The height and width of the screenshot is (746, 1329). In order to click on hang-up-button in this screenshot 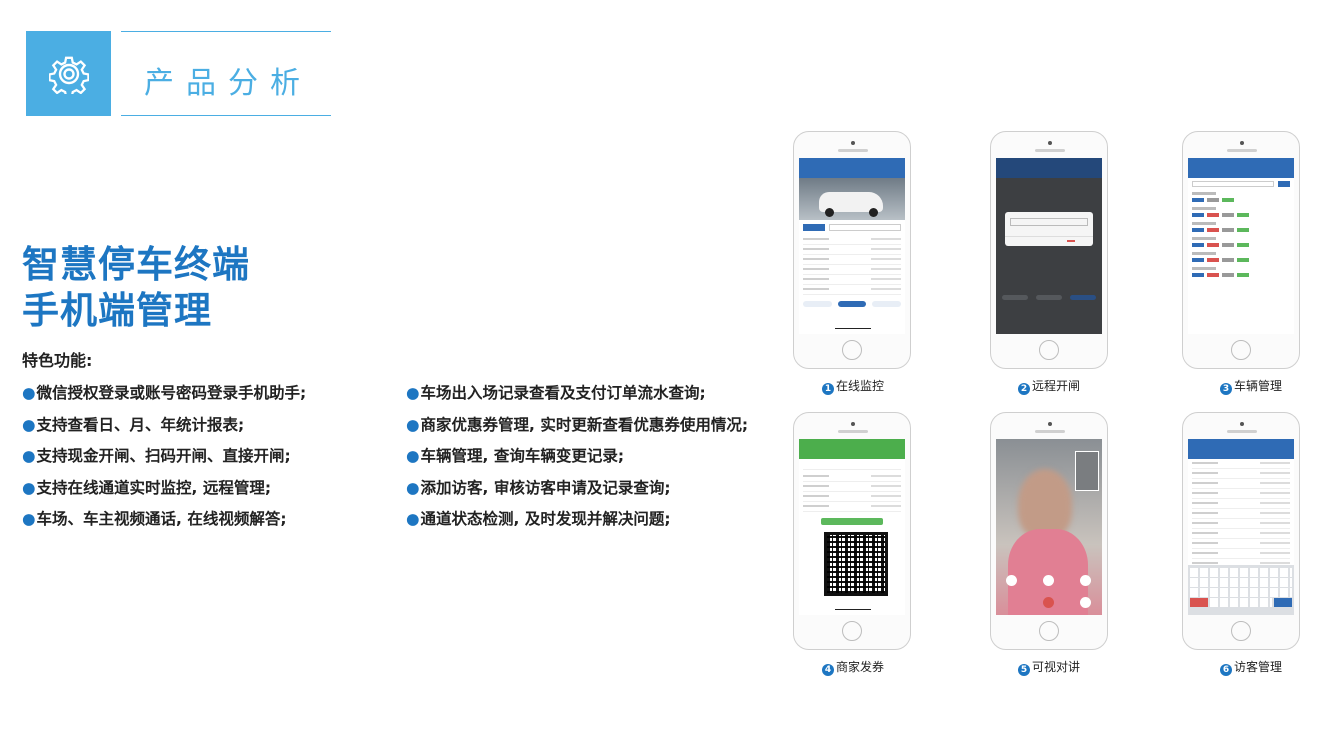, I will do `click(1048, 602)`.